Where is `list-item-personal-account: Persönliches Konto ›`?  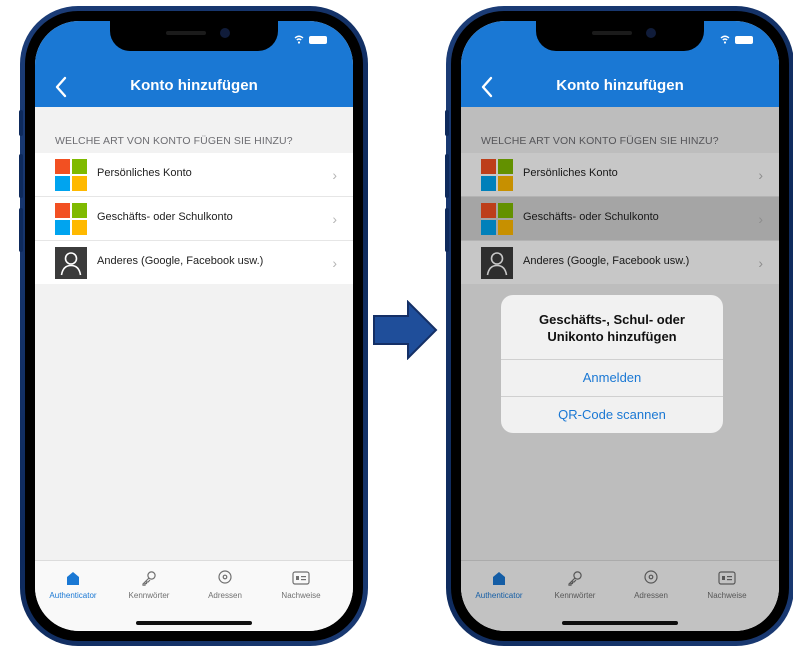 list-item-personal-account: Persönliches Konto › is located at coordinates (194, 175).